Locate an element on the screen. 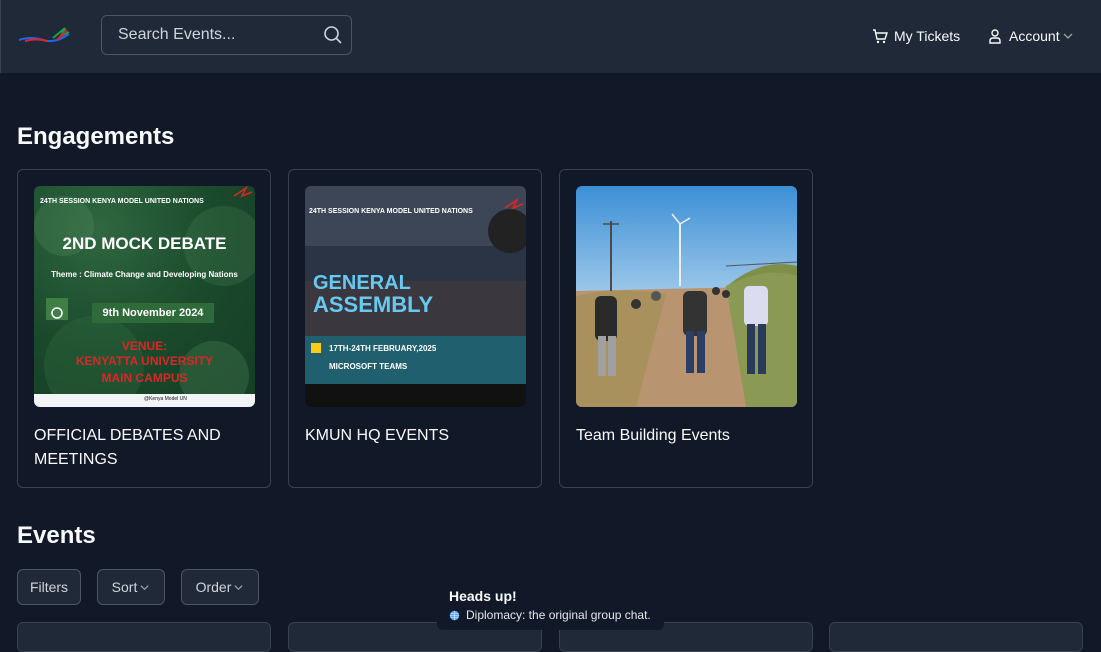 Image resolution: width=1101 pixels, height=652 pixels. toast-title: Heads up! is located at coordinates (483, 596).